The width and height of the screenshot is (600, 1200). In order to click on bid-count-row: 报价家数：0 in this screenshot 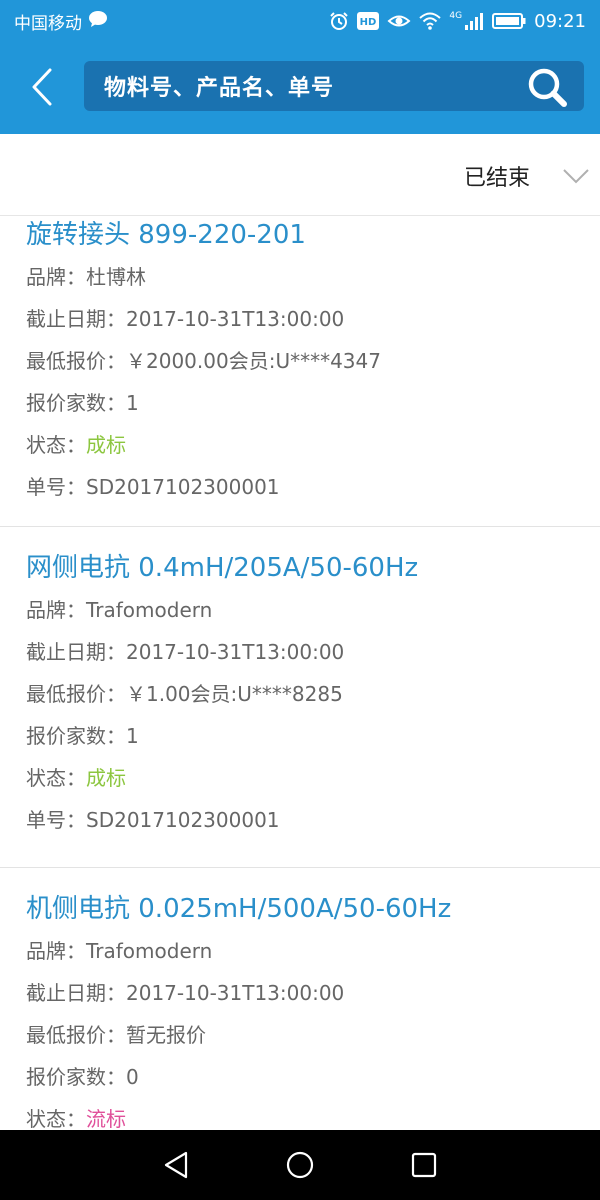, I will do `click(313, 1077)`.